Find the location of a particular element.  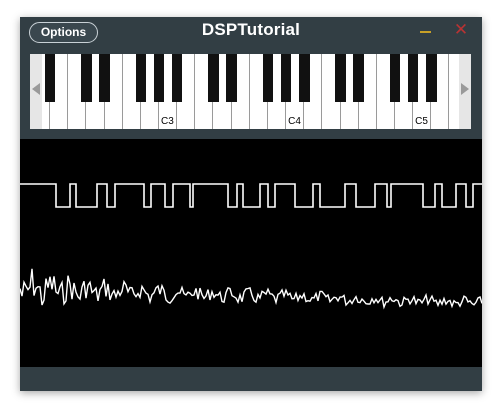

keyboard-scroll-right-button is located at coordinates (465, 91).